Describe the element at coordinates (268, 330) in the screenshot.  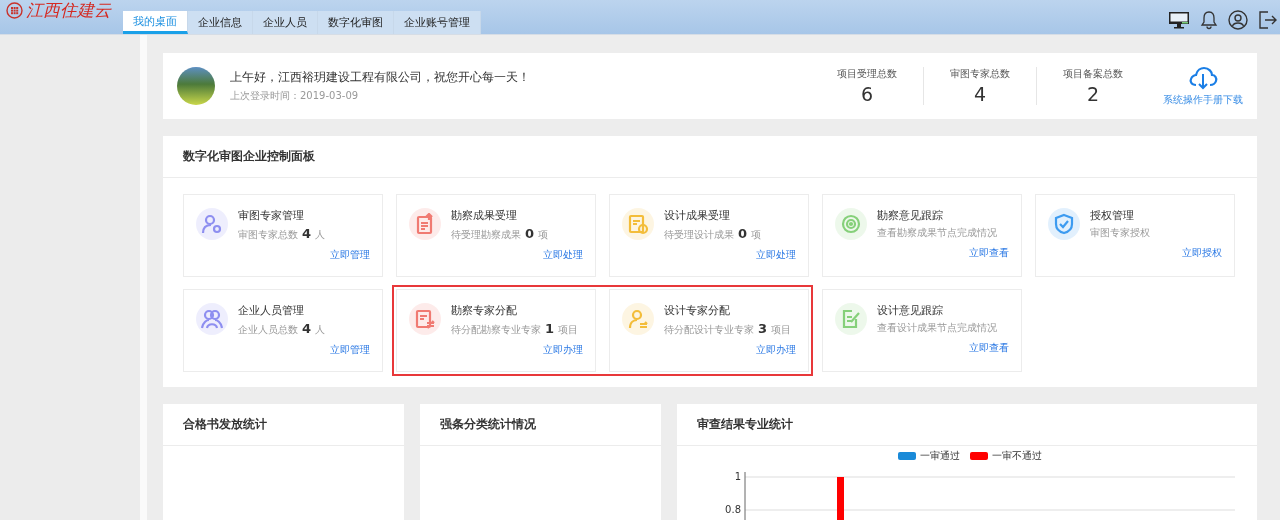
I see `card-subtitle: 企业人员总数` at that location.